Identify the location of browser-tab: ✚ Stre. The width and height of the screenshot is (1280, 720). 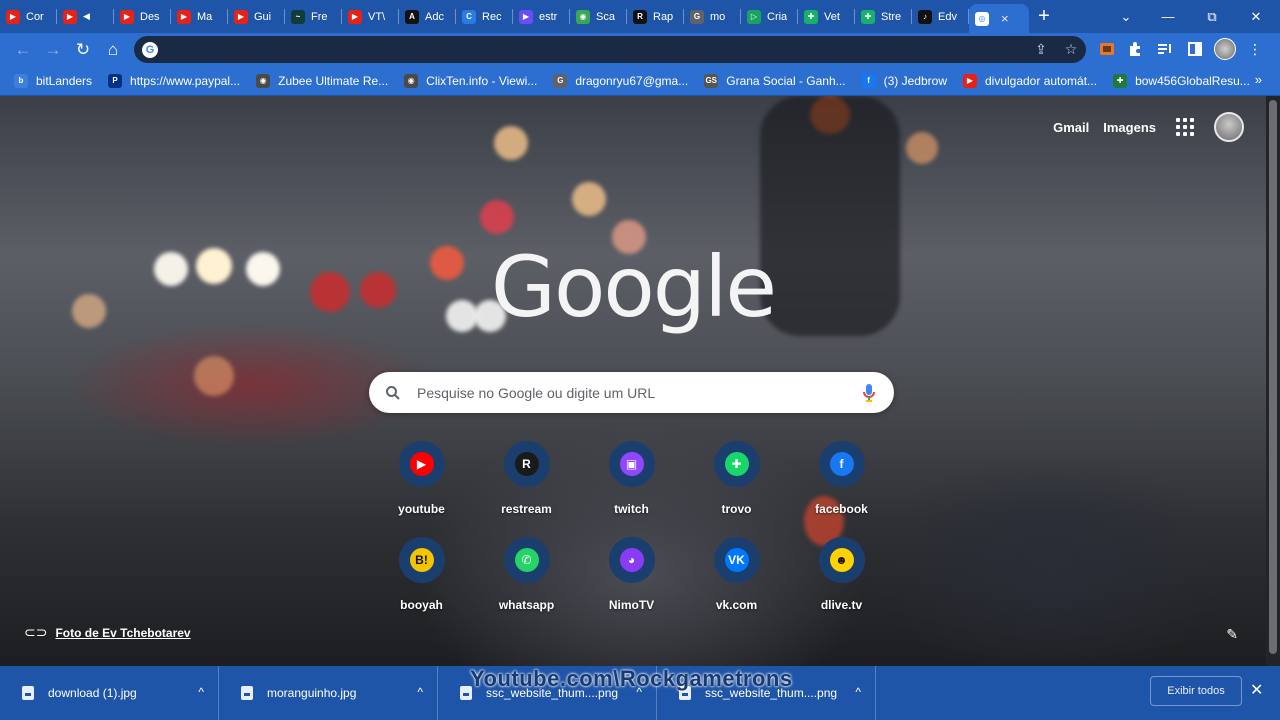
(883, 16).